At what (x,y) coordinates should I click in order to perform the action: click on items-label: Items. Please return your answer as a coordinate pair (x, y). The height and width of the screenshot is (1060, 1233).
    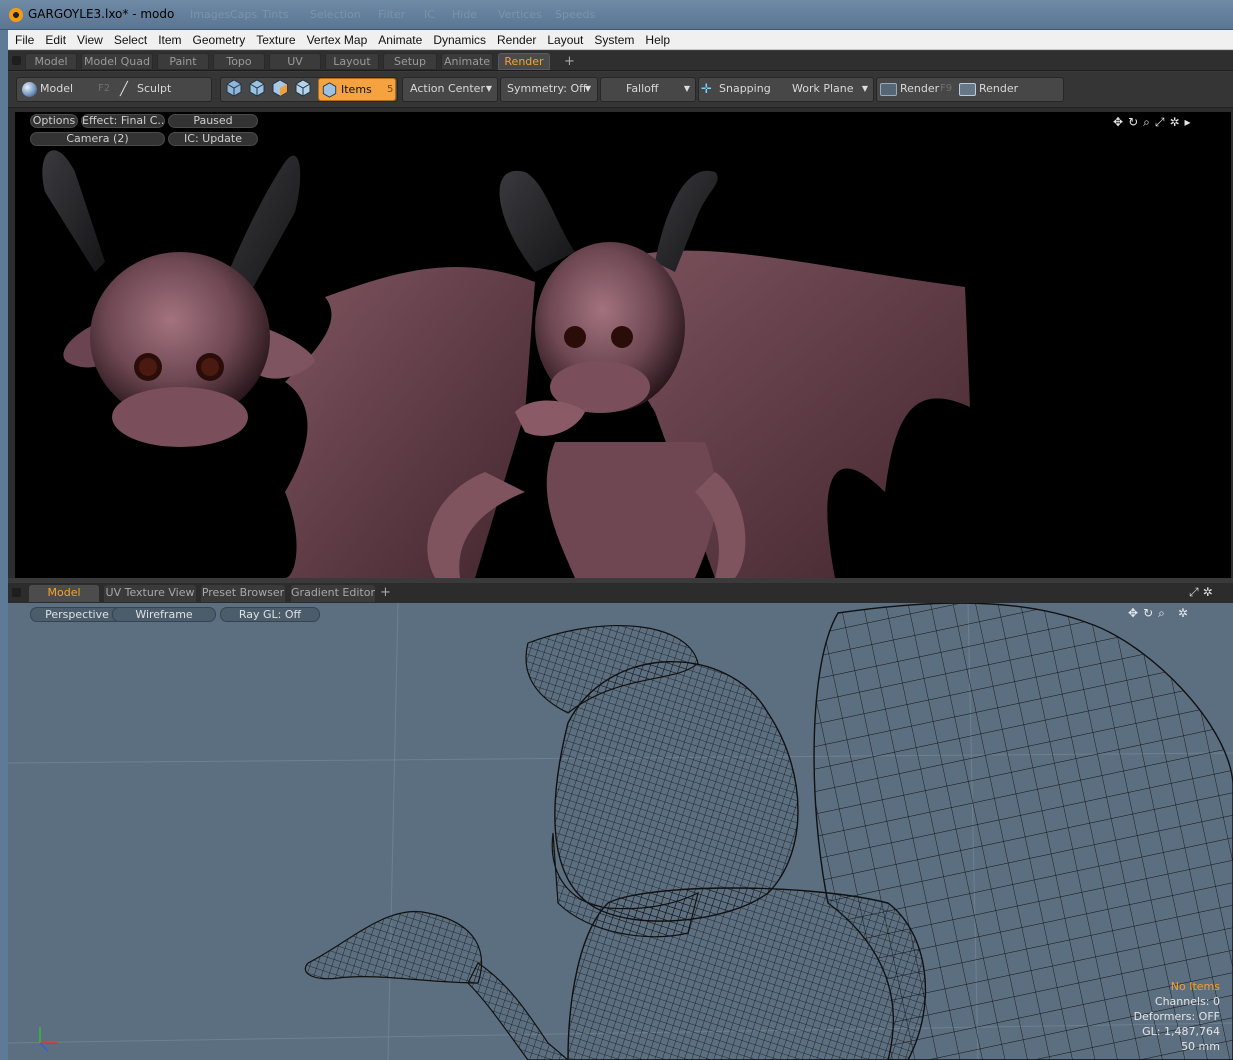
    Looking at the image, I should click on (356, 89).